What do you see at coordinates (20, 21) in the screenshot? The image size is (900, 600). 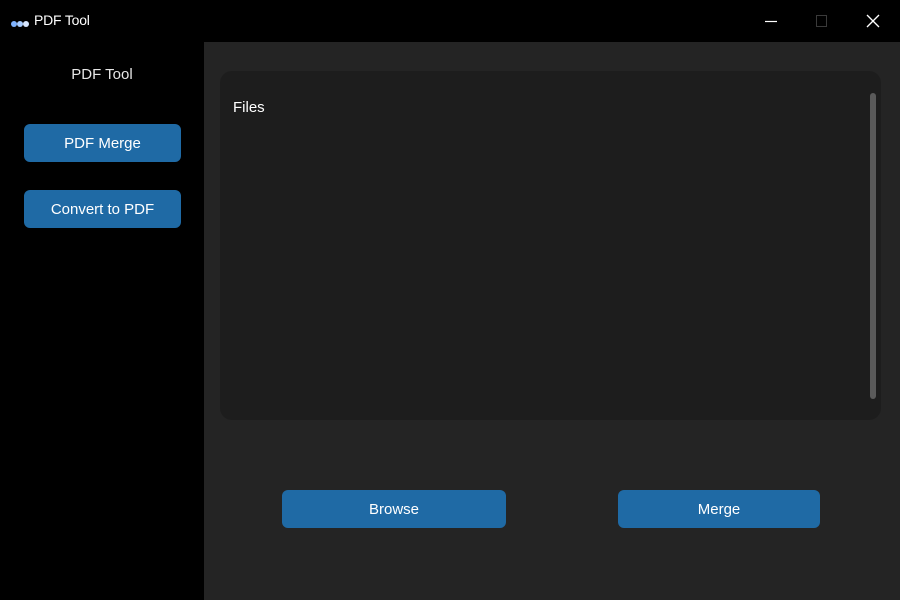 I see `app-dots-icon` at bounding box center [20, 21].